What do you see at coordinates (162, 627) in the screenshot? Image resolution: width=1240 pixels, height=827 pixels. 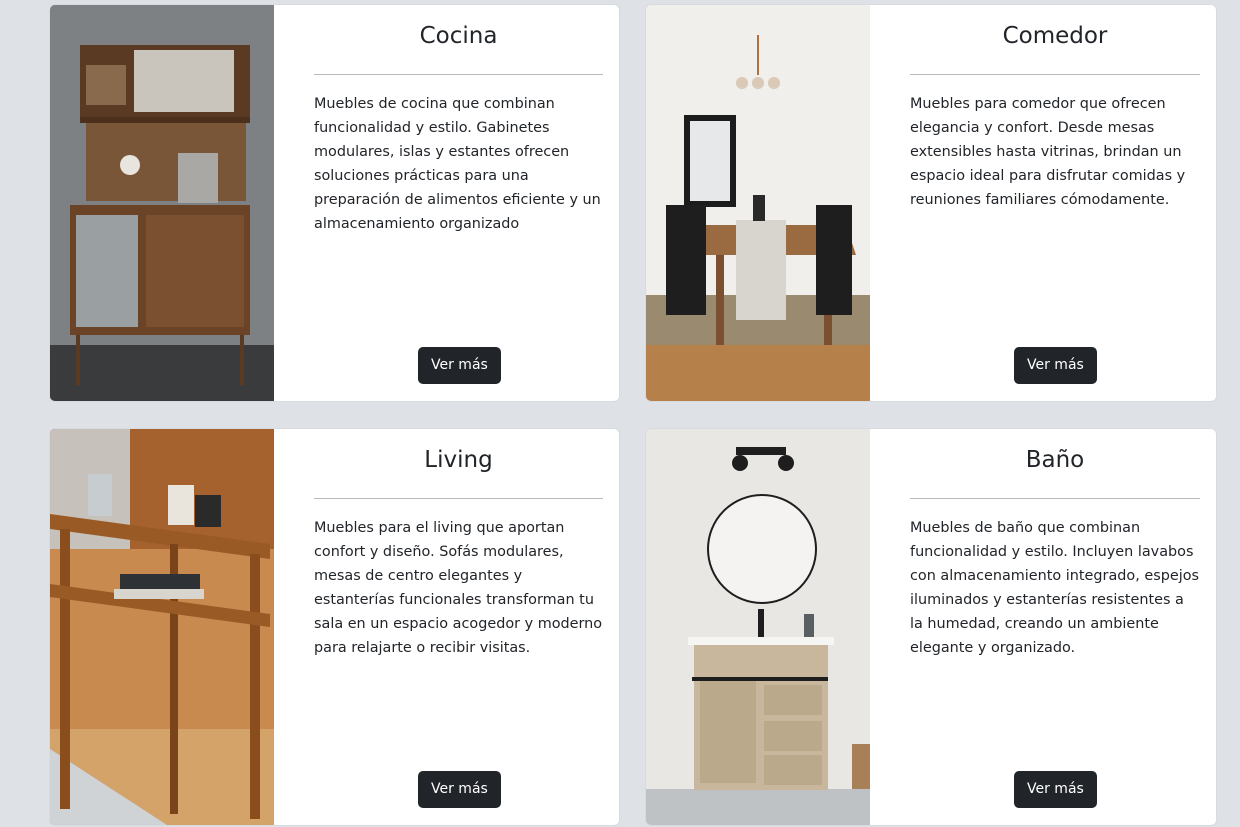 I see `living-room-image` at bounding box center [162, 627].